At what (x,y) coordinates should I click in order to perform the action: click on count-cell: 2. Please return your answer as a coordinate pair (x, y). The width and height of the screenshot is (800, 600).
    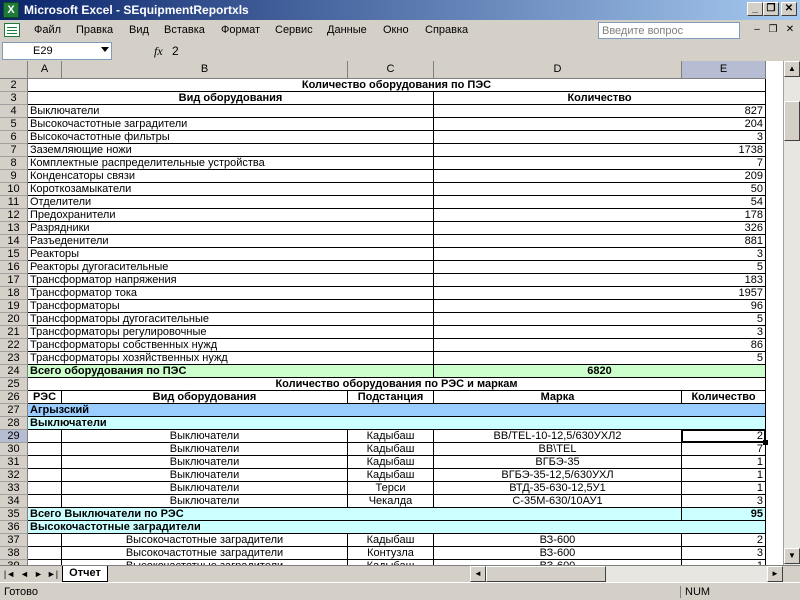
    Looking at the image, I should click on (724, 540).